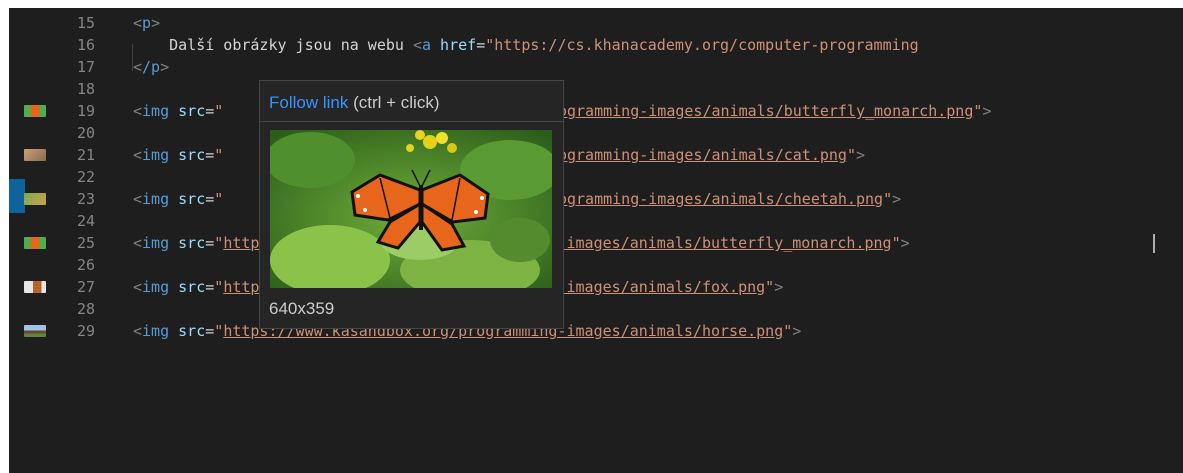  Describe the element at coordinates (85, 221) in the screenshot. I see `line-number: 24` at that location.